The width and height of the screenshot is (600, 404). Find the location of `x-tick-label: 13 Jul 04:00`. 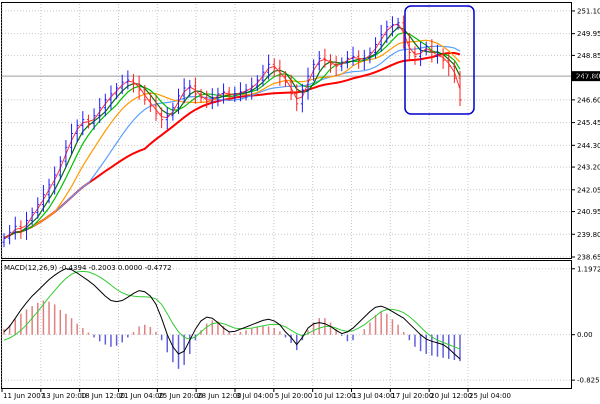

x-tick-label: 13 Jul 04:00 is located at coordinates (374, 396).